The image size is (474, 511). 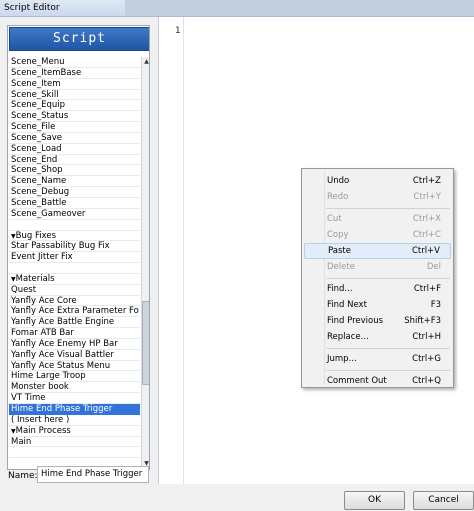 I want to click on script-list-item: Scene_Save, so click(x=74, y=138).